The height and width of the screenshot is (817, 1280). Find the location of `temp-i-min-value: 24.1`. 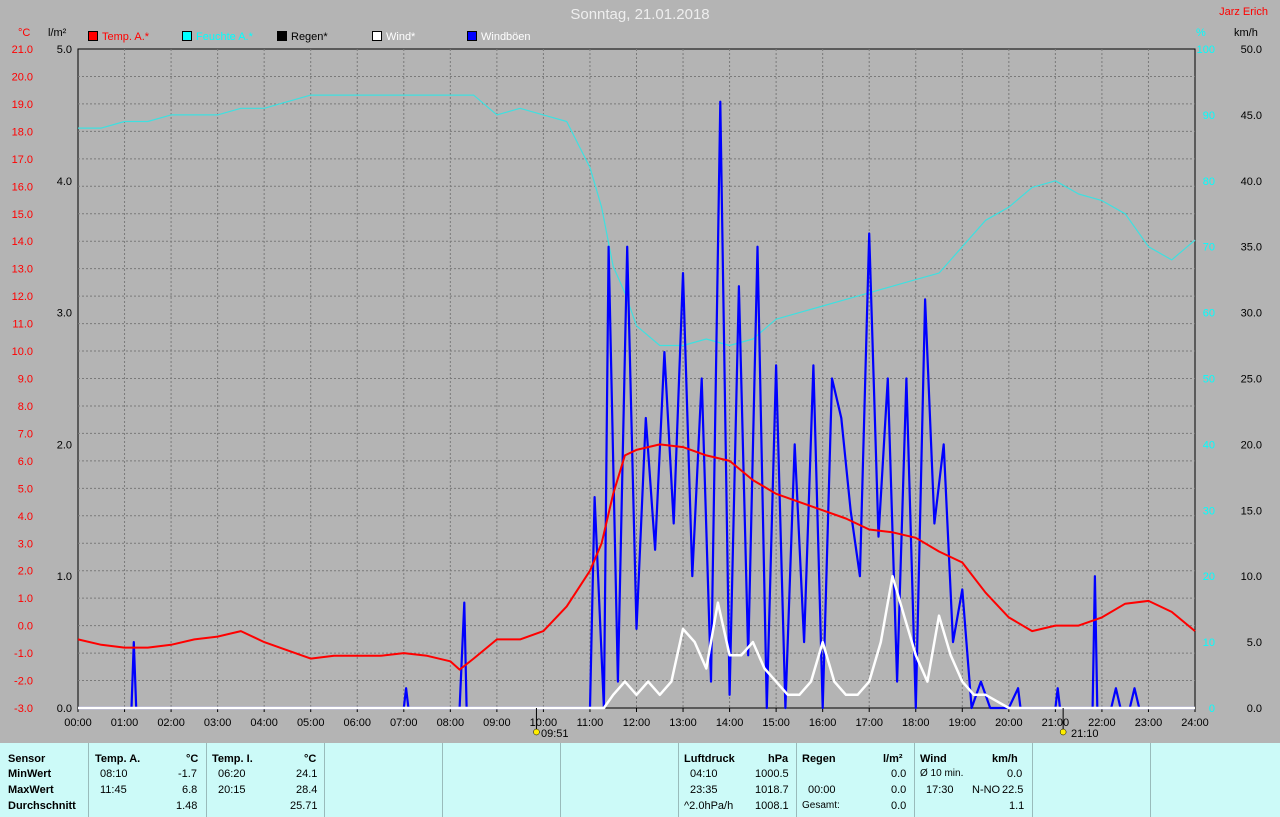

temp-i-min-value: 24.1 is located at coordinates (307, 774).